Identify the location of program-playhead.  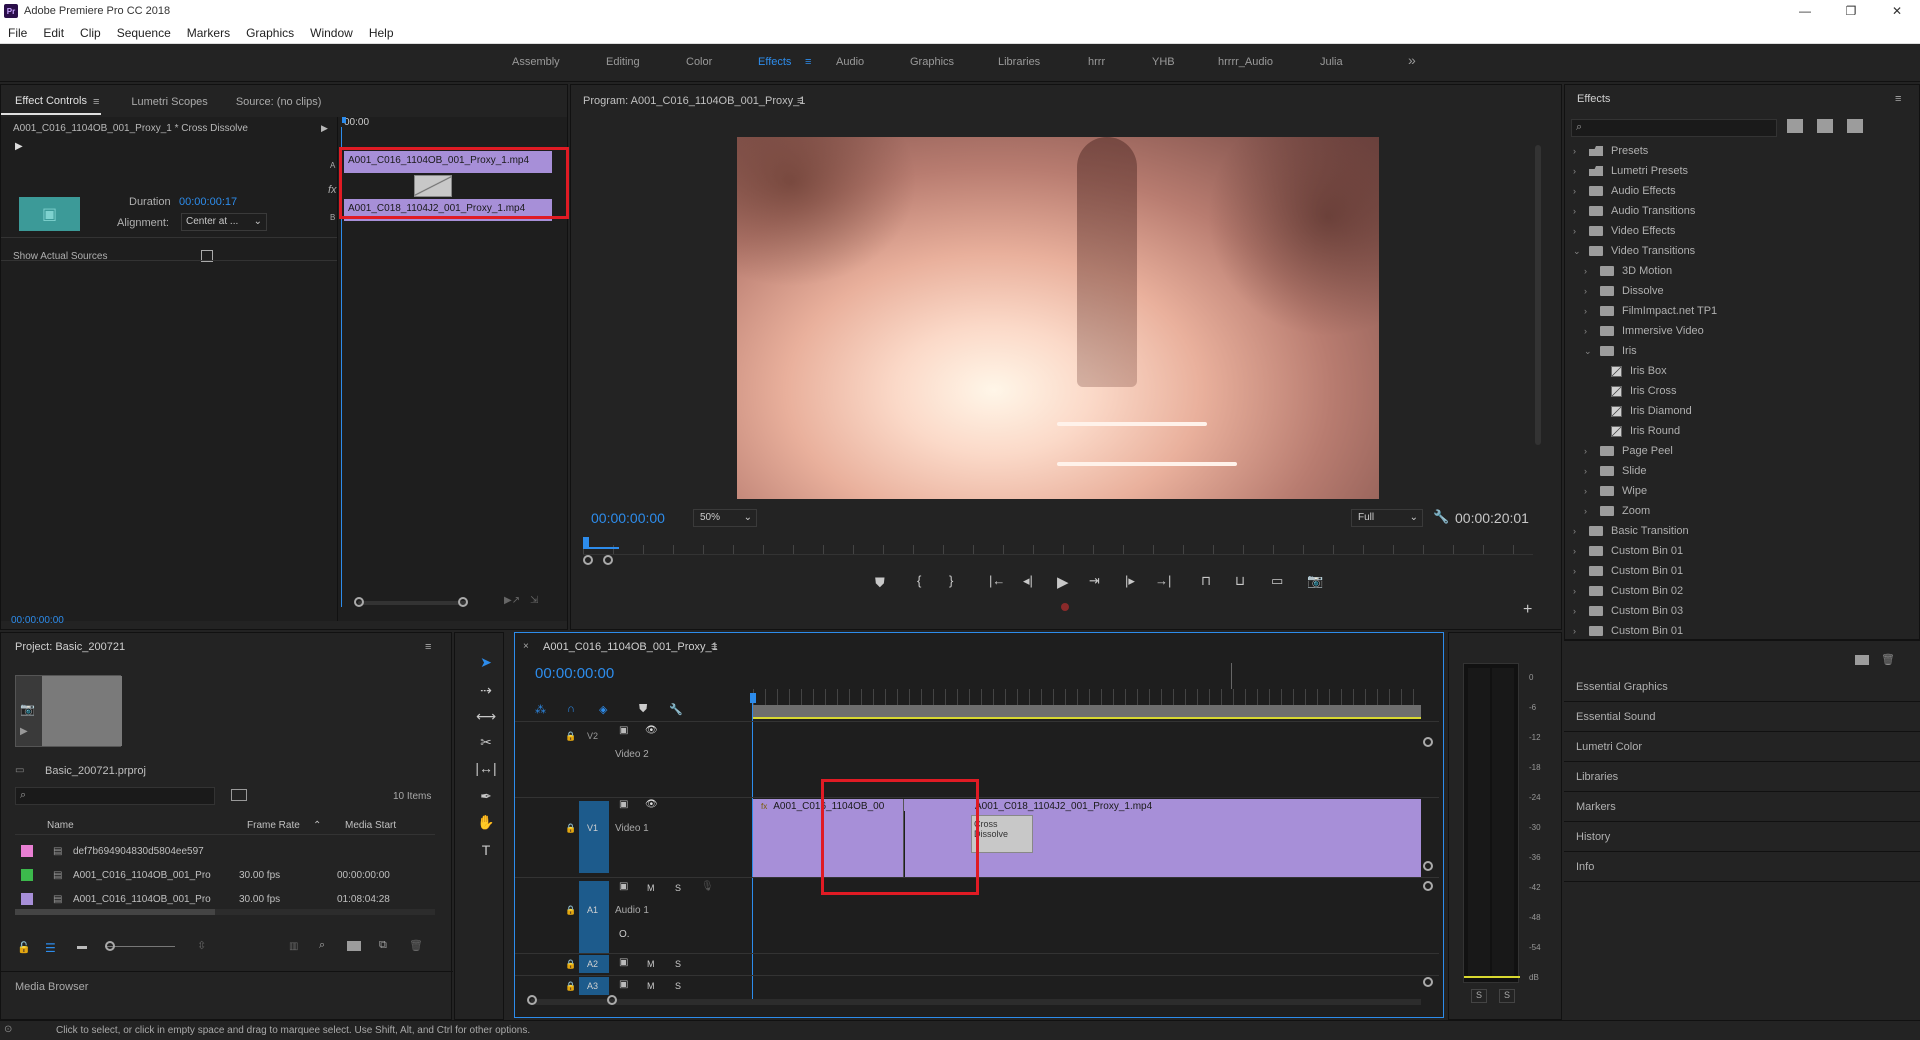
(586, 542).